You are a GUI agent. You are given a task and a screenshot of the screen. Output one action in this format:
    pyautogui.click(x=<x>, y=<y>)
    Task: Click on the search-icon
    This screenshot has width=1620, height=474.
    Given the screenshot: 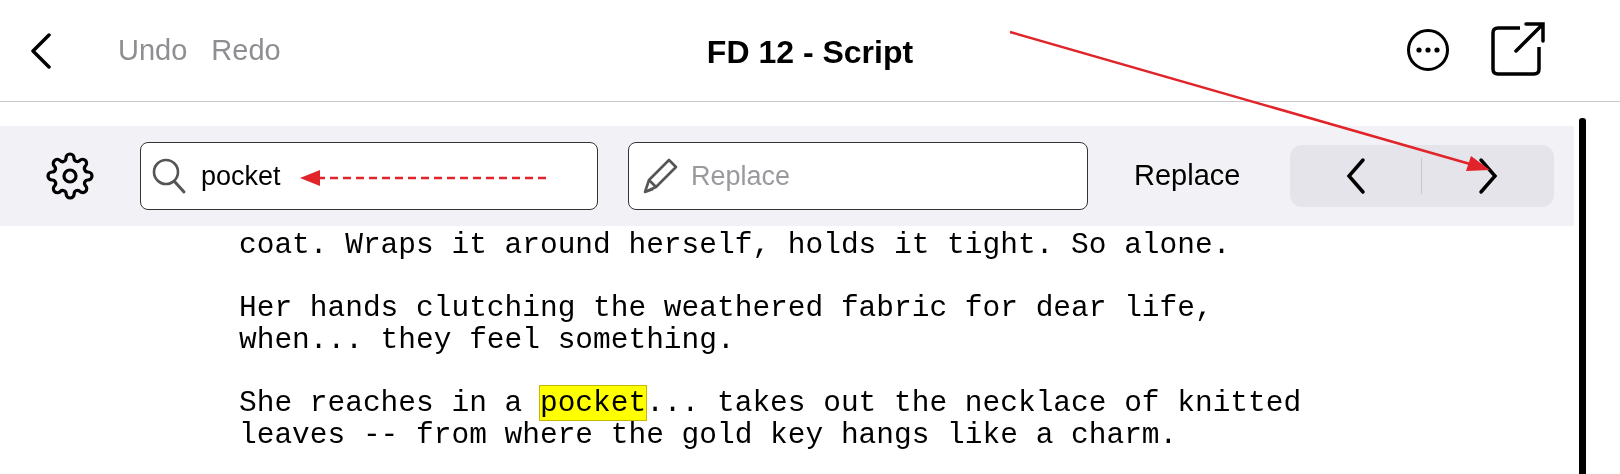 What is the action you would take?
    pyautogui.click(x=169, y=176)
    